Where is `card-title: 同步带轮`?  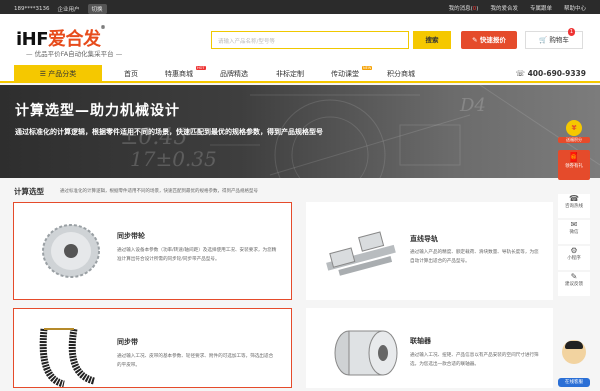 card-title: 同步带轮 is located at coordinates (131, 236).